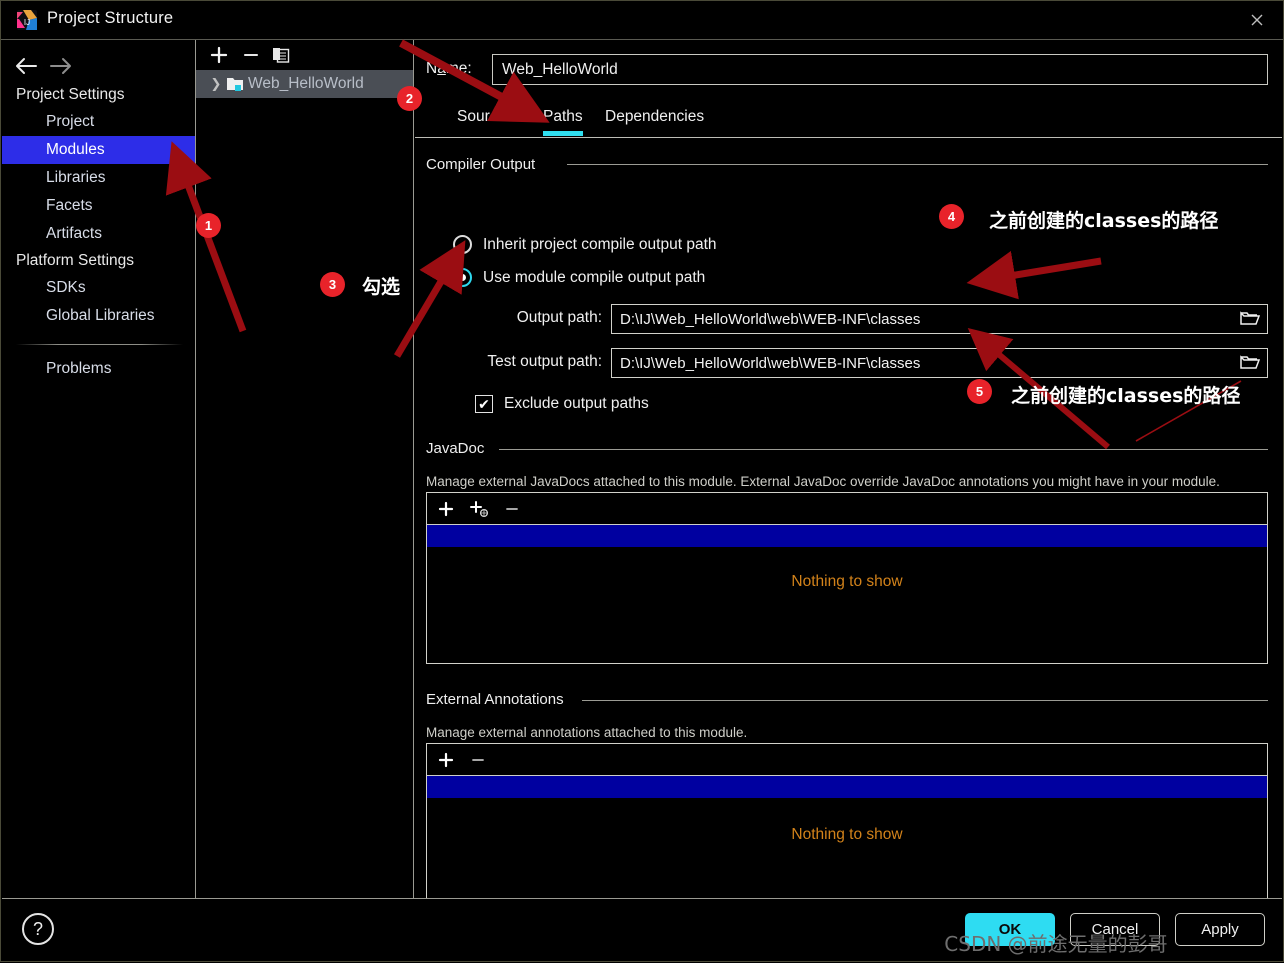 This screenshot has height=963, width=1284. Describe the element at coordinates (642, 929) in the screenshot. I see `dialog-footer: ? OK Cancel Apply` at that location.